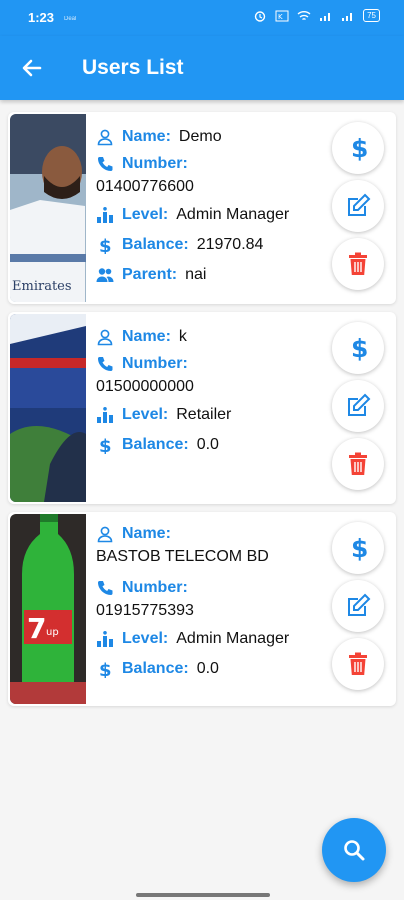 The height and width of the screenshot is (900, 404). I want to click on status-bar: 1:23 Deal K 75, so click(202, 18).